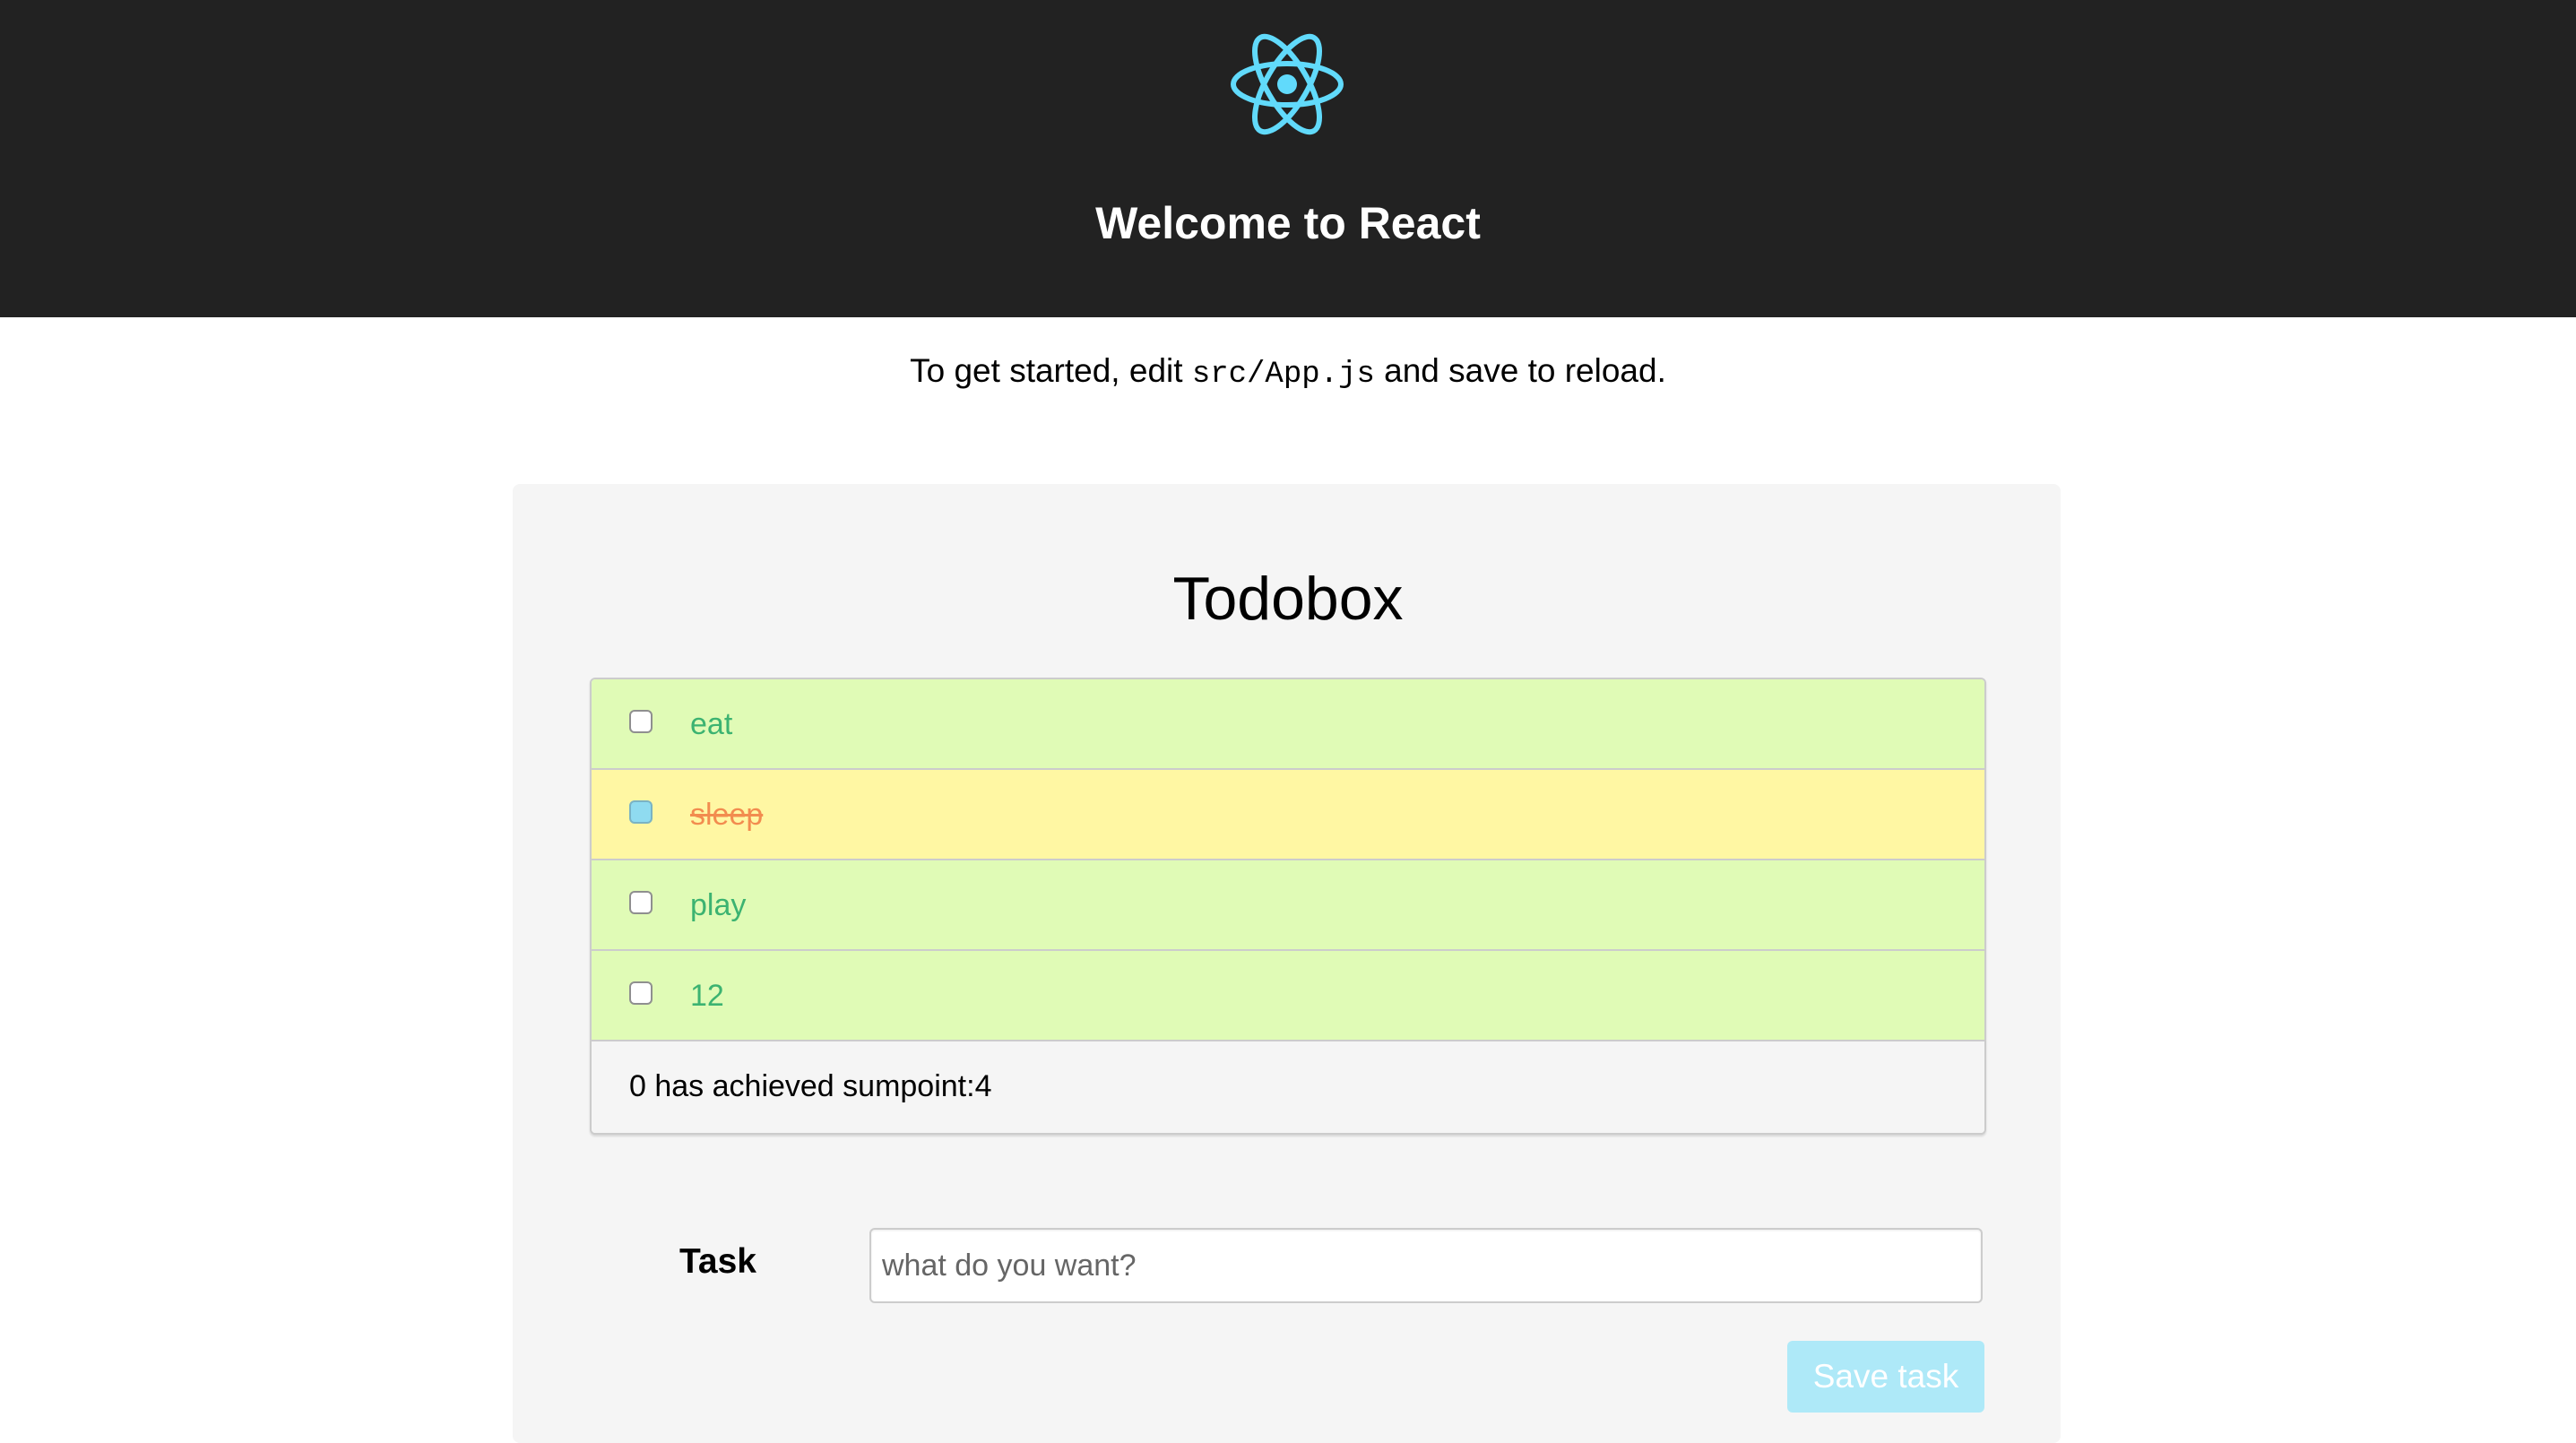  I want to click on todo-summary: 0 has achieved sumpoint:4, so click(1288, 1087).